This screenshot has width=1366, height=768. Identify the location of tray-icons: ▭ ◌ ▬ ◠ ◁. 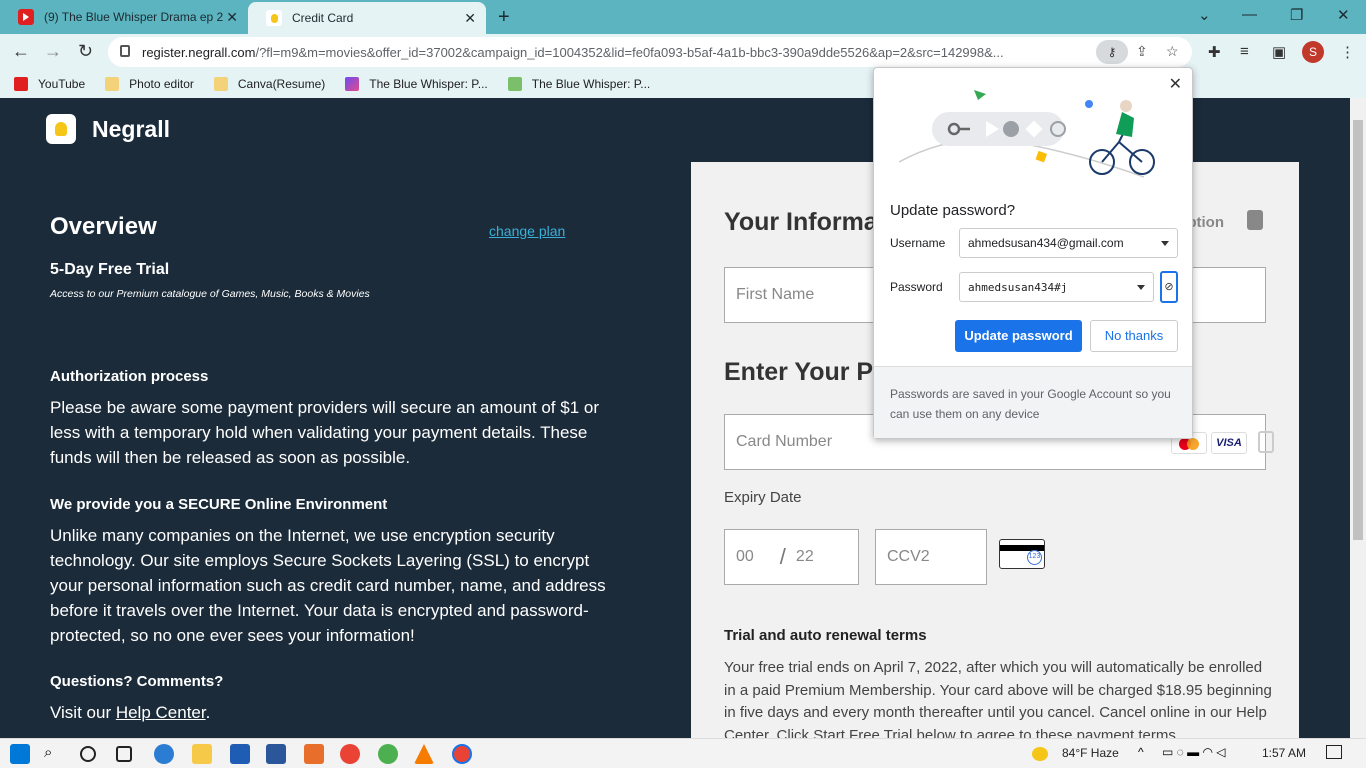
(1194, 752).